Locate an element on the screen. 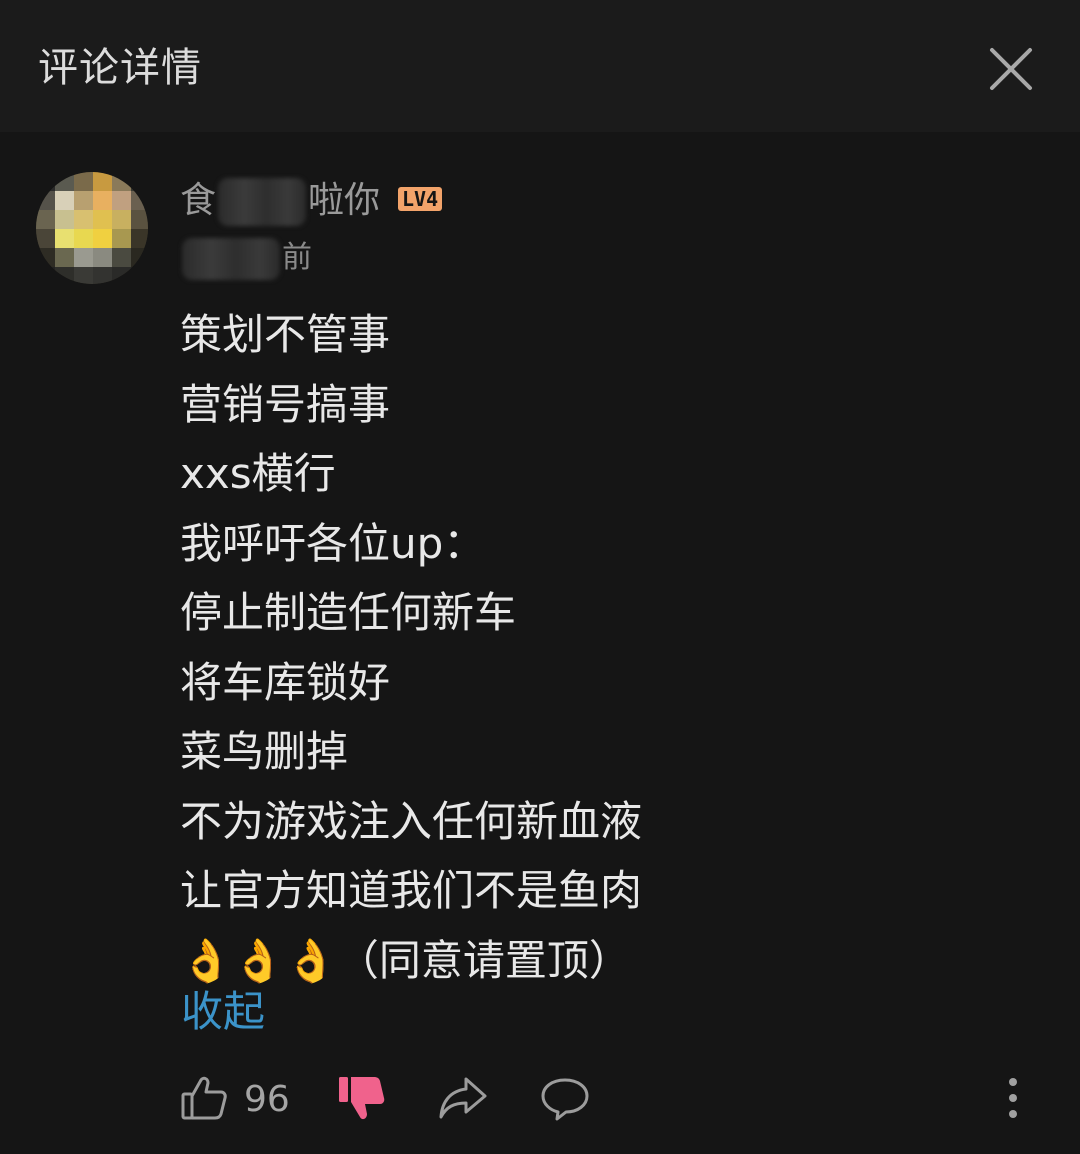 This screenshot has width=1080, height=1154. comment-line: 不为游戏注入任何新血液 is located at coordinates (411, 821).